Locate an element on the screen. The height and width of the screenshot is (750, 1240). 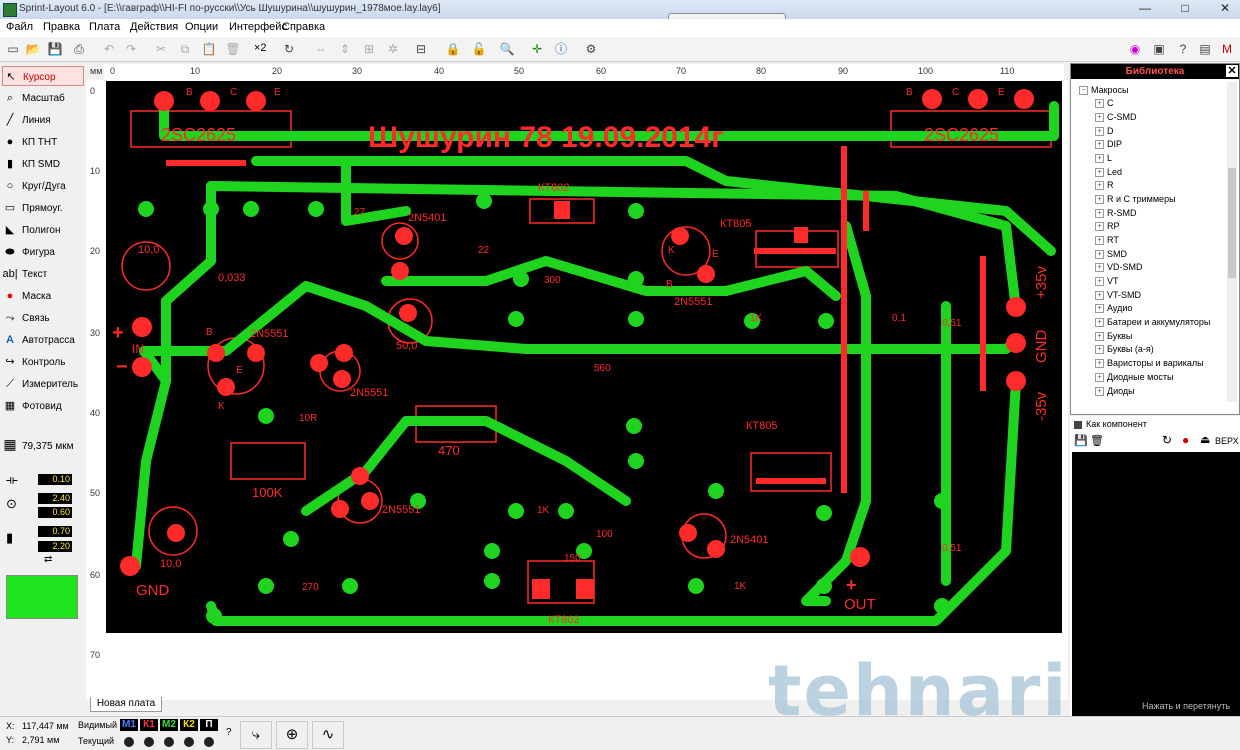
tool-cursor: ↖ Курсор is located at coordinates (43, 76).